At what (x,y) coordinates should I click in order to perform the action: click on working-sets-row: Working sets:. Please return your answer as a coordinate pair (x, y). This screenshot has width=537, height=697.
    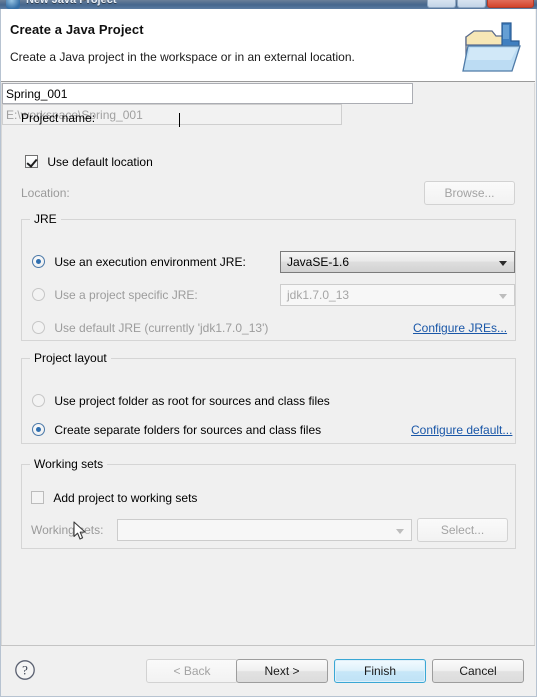
    Looking at the image, I should click on (67, 530).